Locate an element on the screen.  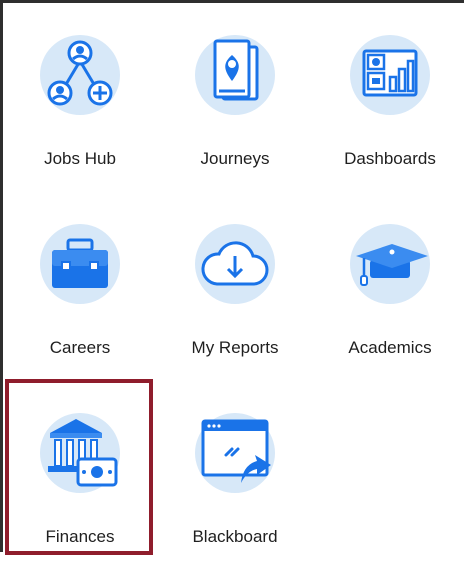
app-label: Dashboards is located at coordinates (390, 158).